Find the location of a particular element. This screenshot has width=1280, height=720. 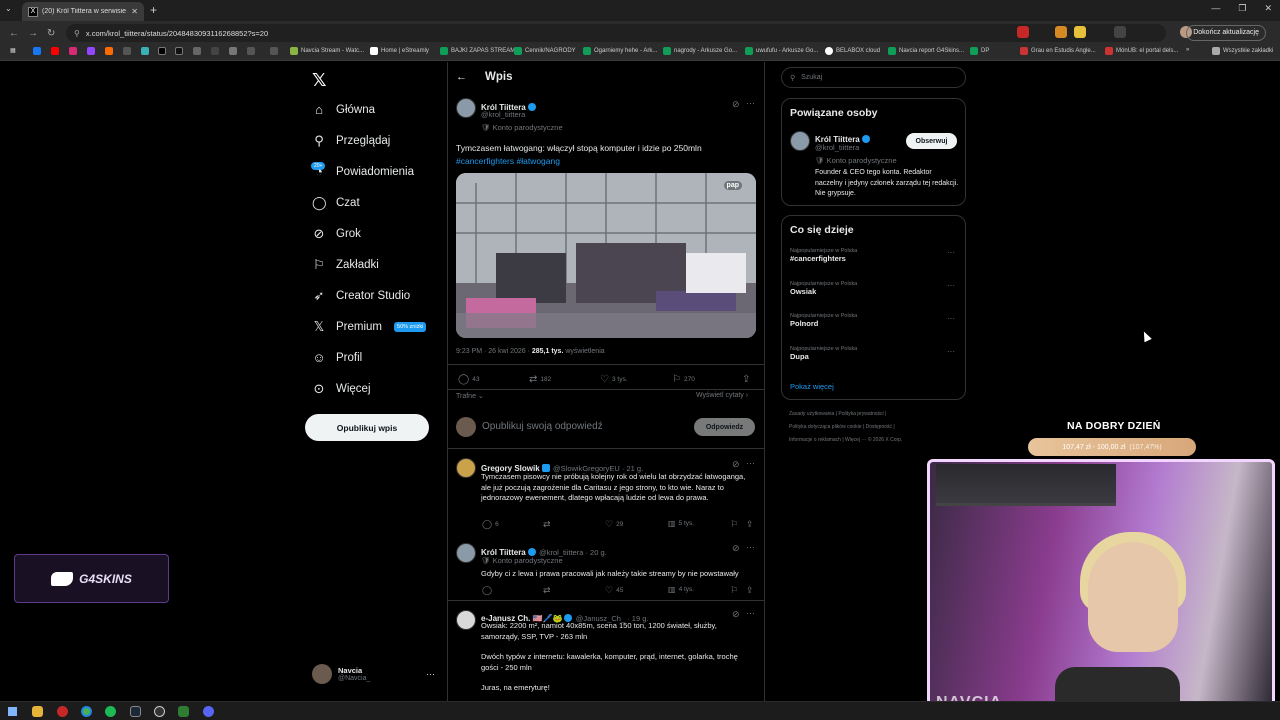

new-tab-icon: + is located at coordinates (153, 10).